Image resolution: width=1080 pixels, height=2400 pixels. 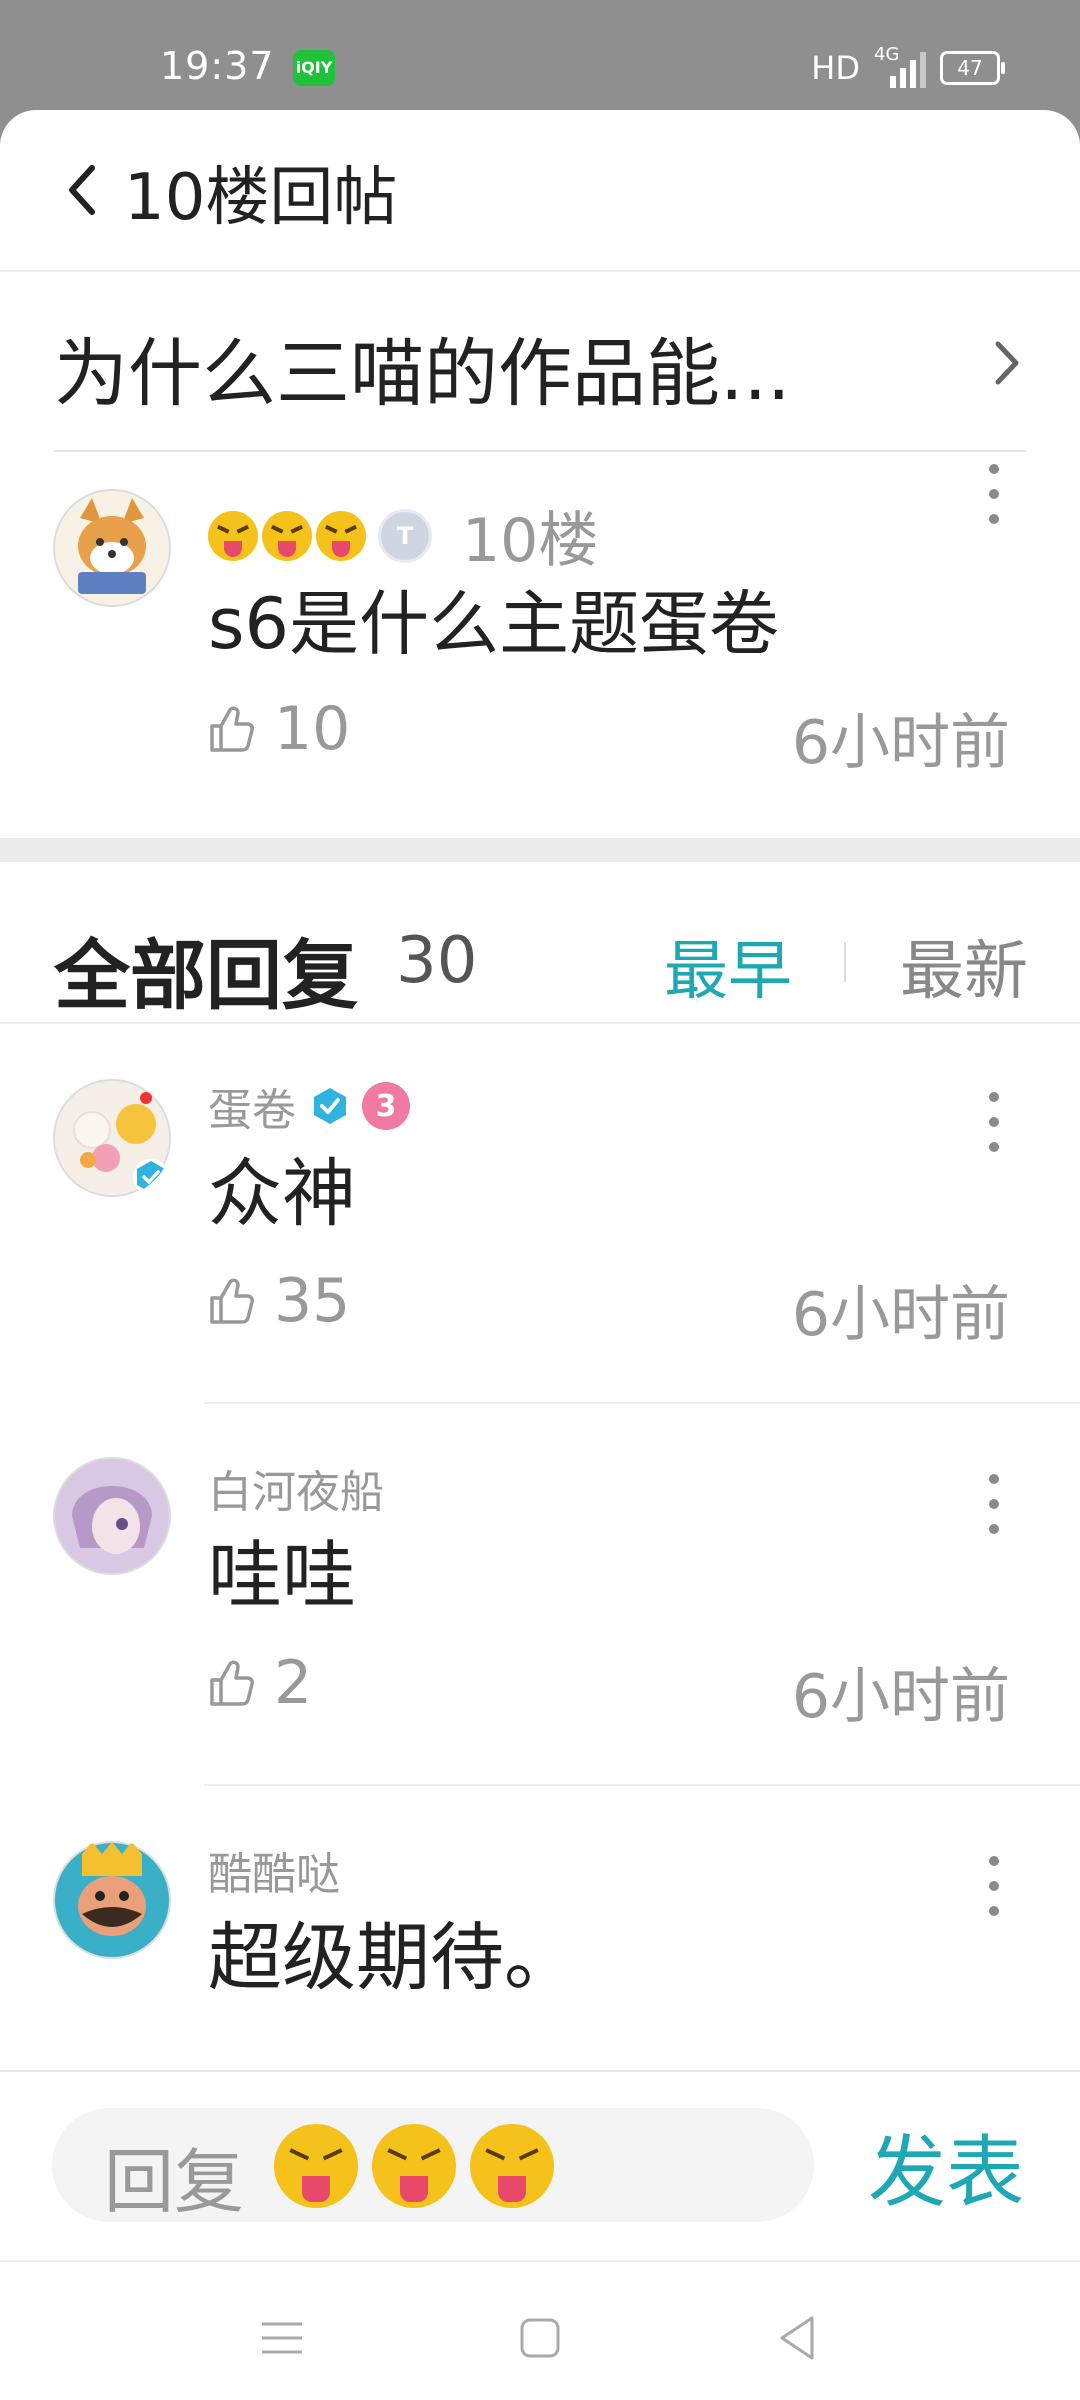 What do you see at coordinates (206, 975) in the screenshot?
I see `replies-title: 全部回复` at bounding box center [206, 975].